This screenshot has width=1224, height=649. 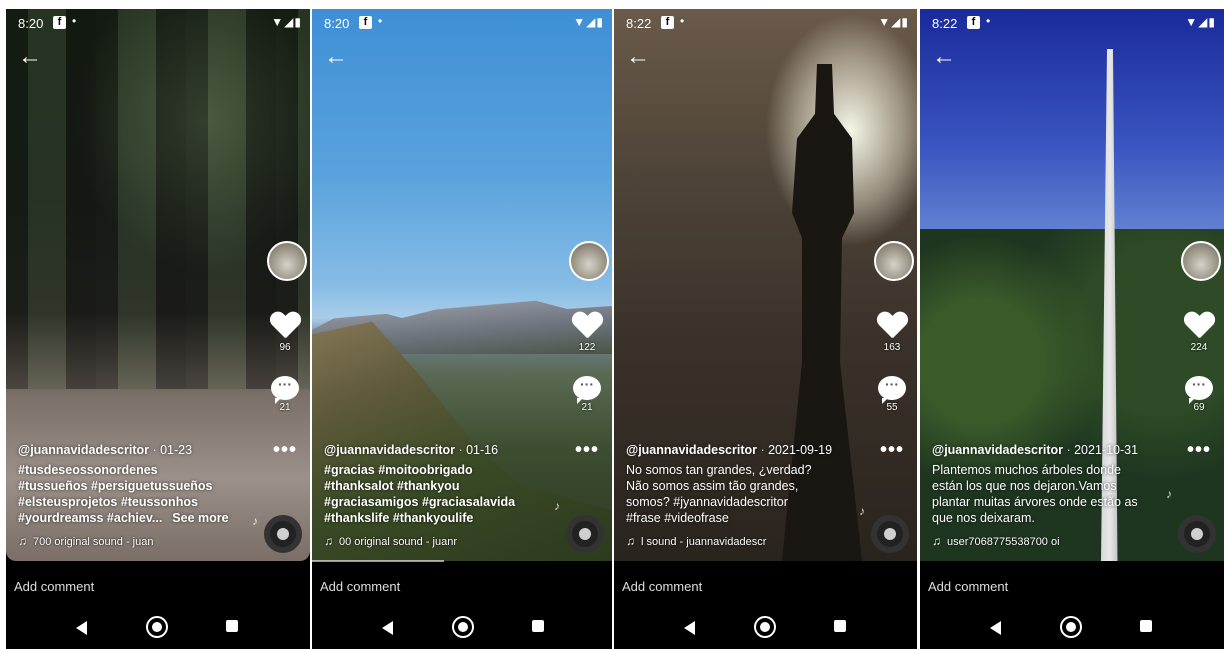 I want to click on like-button: 122, so click(x=587, y=332).